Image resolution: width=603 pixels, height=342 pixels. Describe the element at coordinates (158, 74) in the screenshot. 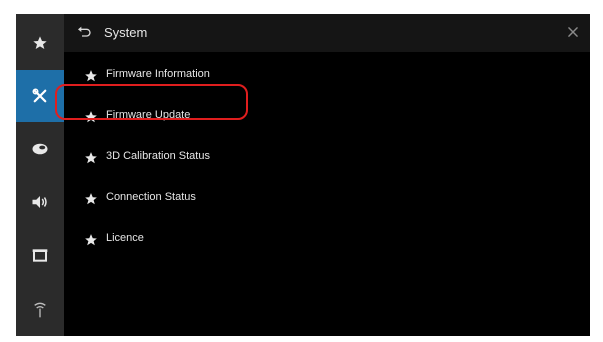

I see `menu-item-label: Firmware Information` at that location.